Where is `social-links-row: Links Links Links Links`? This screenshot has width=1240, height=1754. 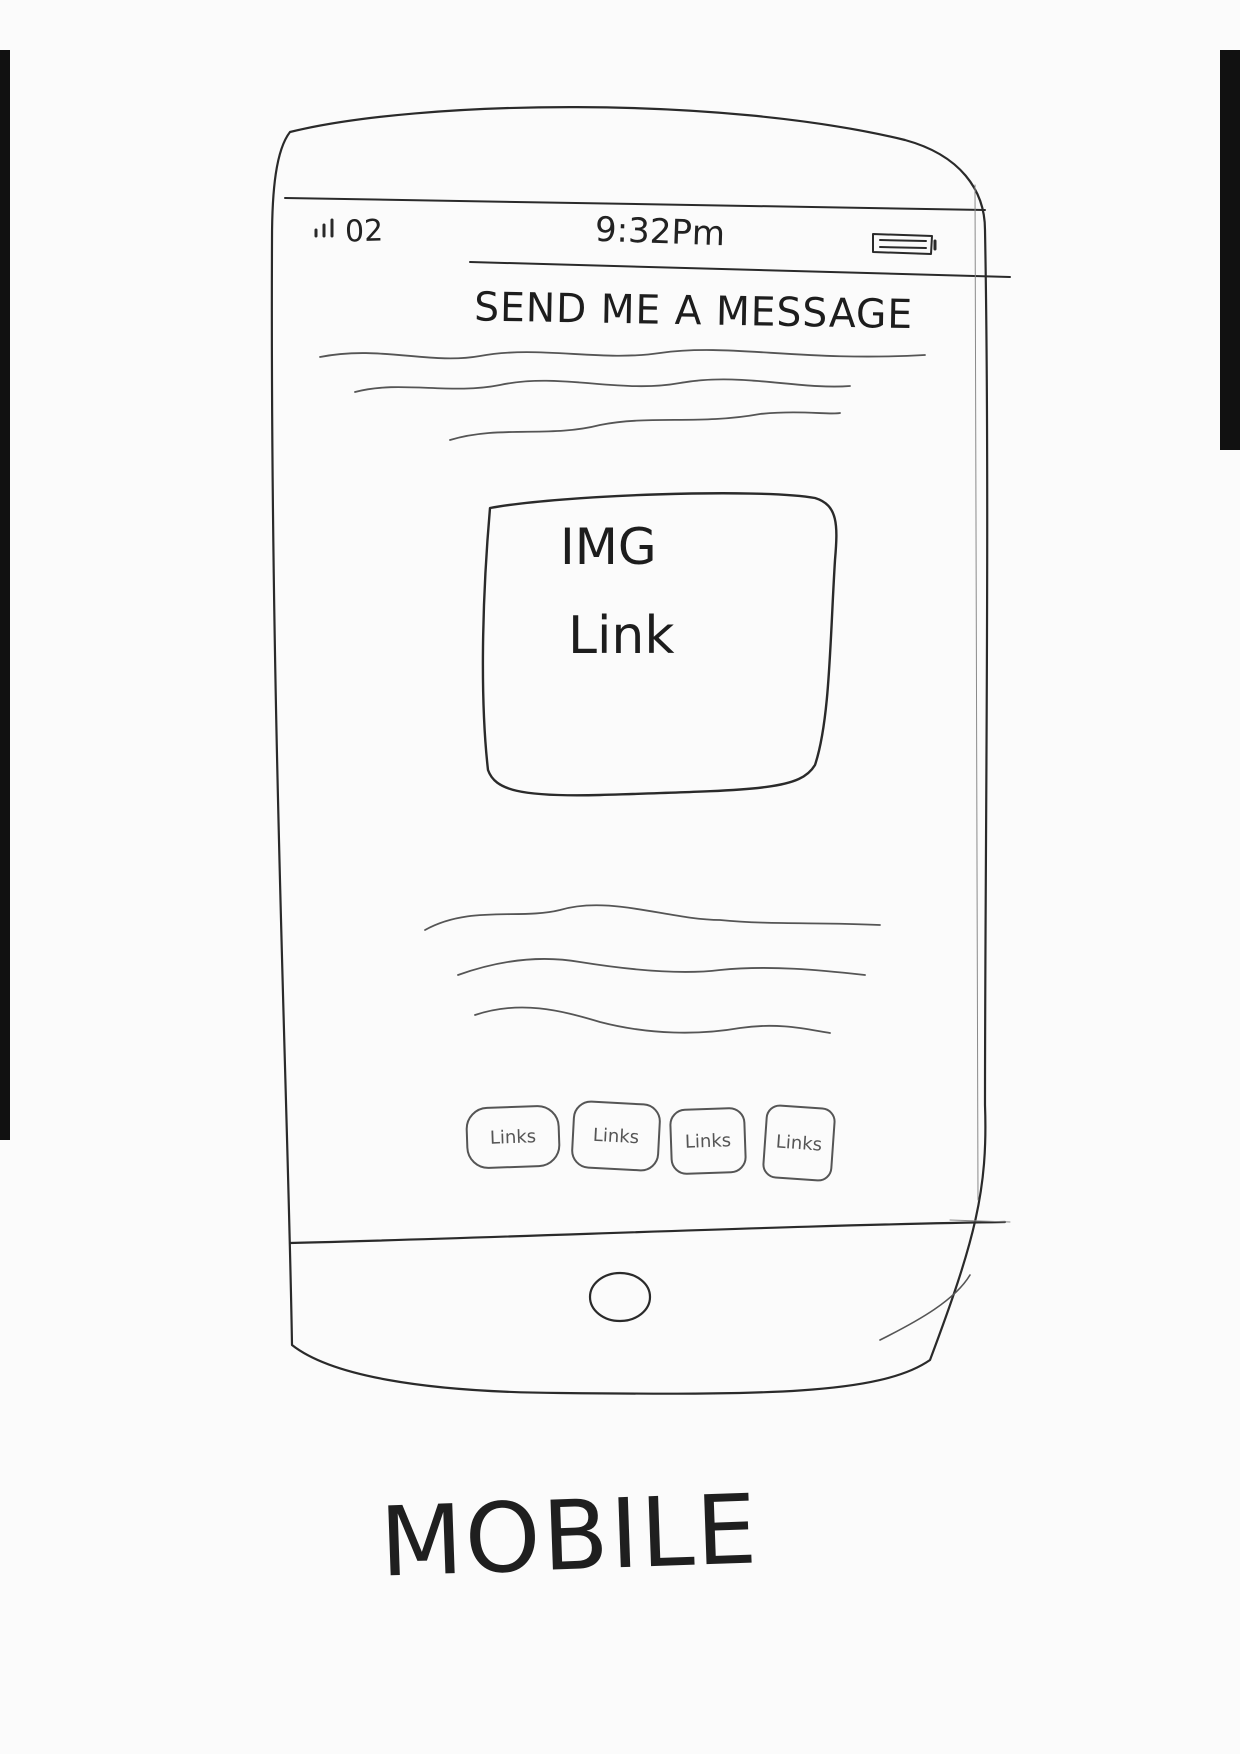 social-links-row: Links Links Links Links is located at coordinates (650, 1141).